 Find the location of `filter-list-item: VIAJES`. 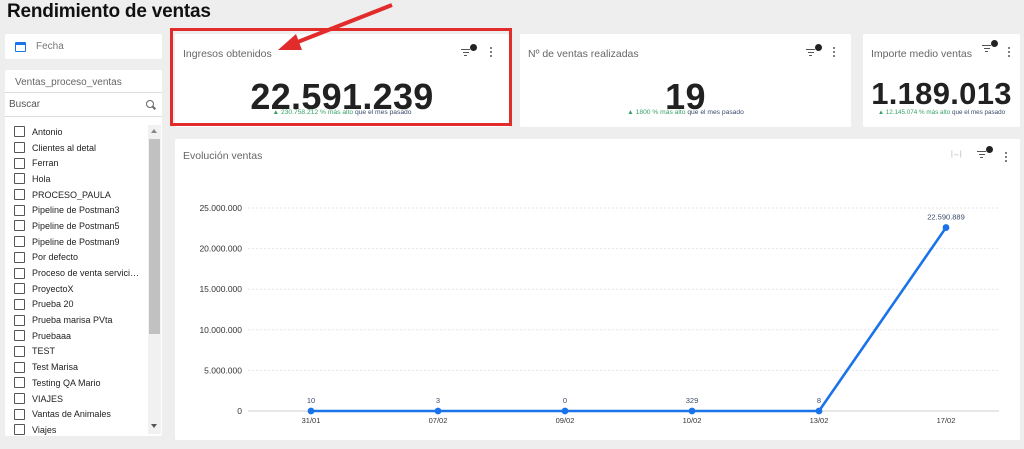

filter-list-item: VIAJES is located at coordinates (75, 399).